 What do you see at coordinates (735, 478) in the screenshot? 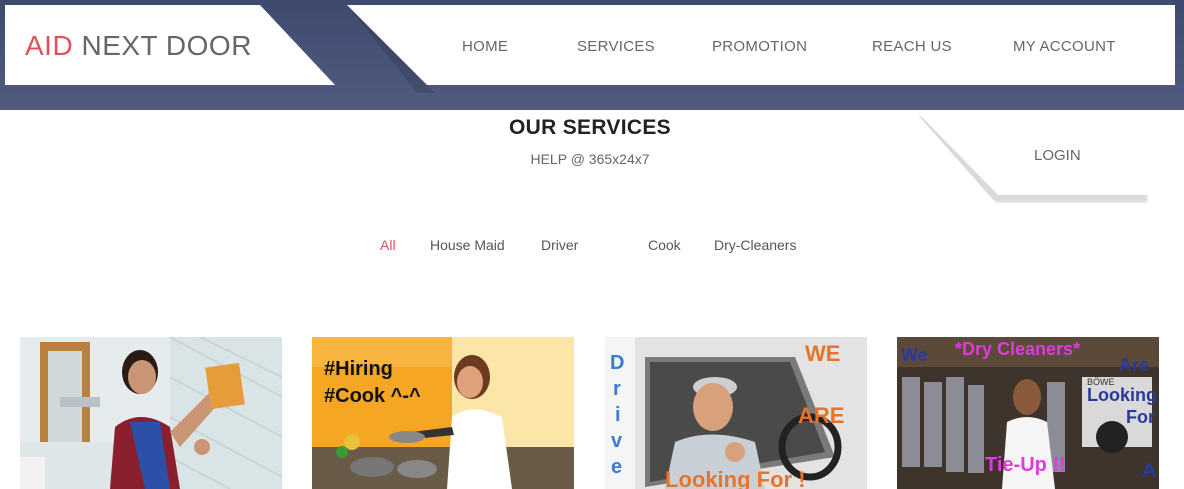
I see `driver-looking: Looking For !` at bounding box center [735, 478].